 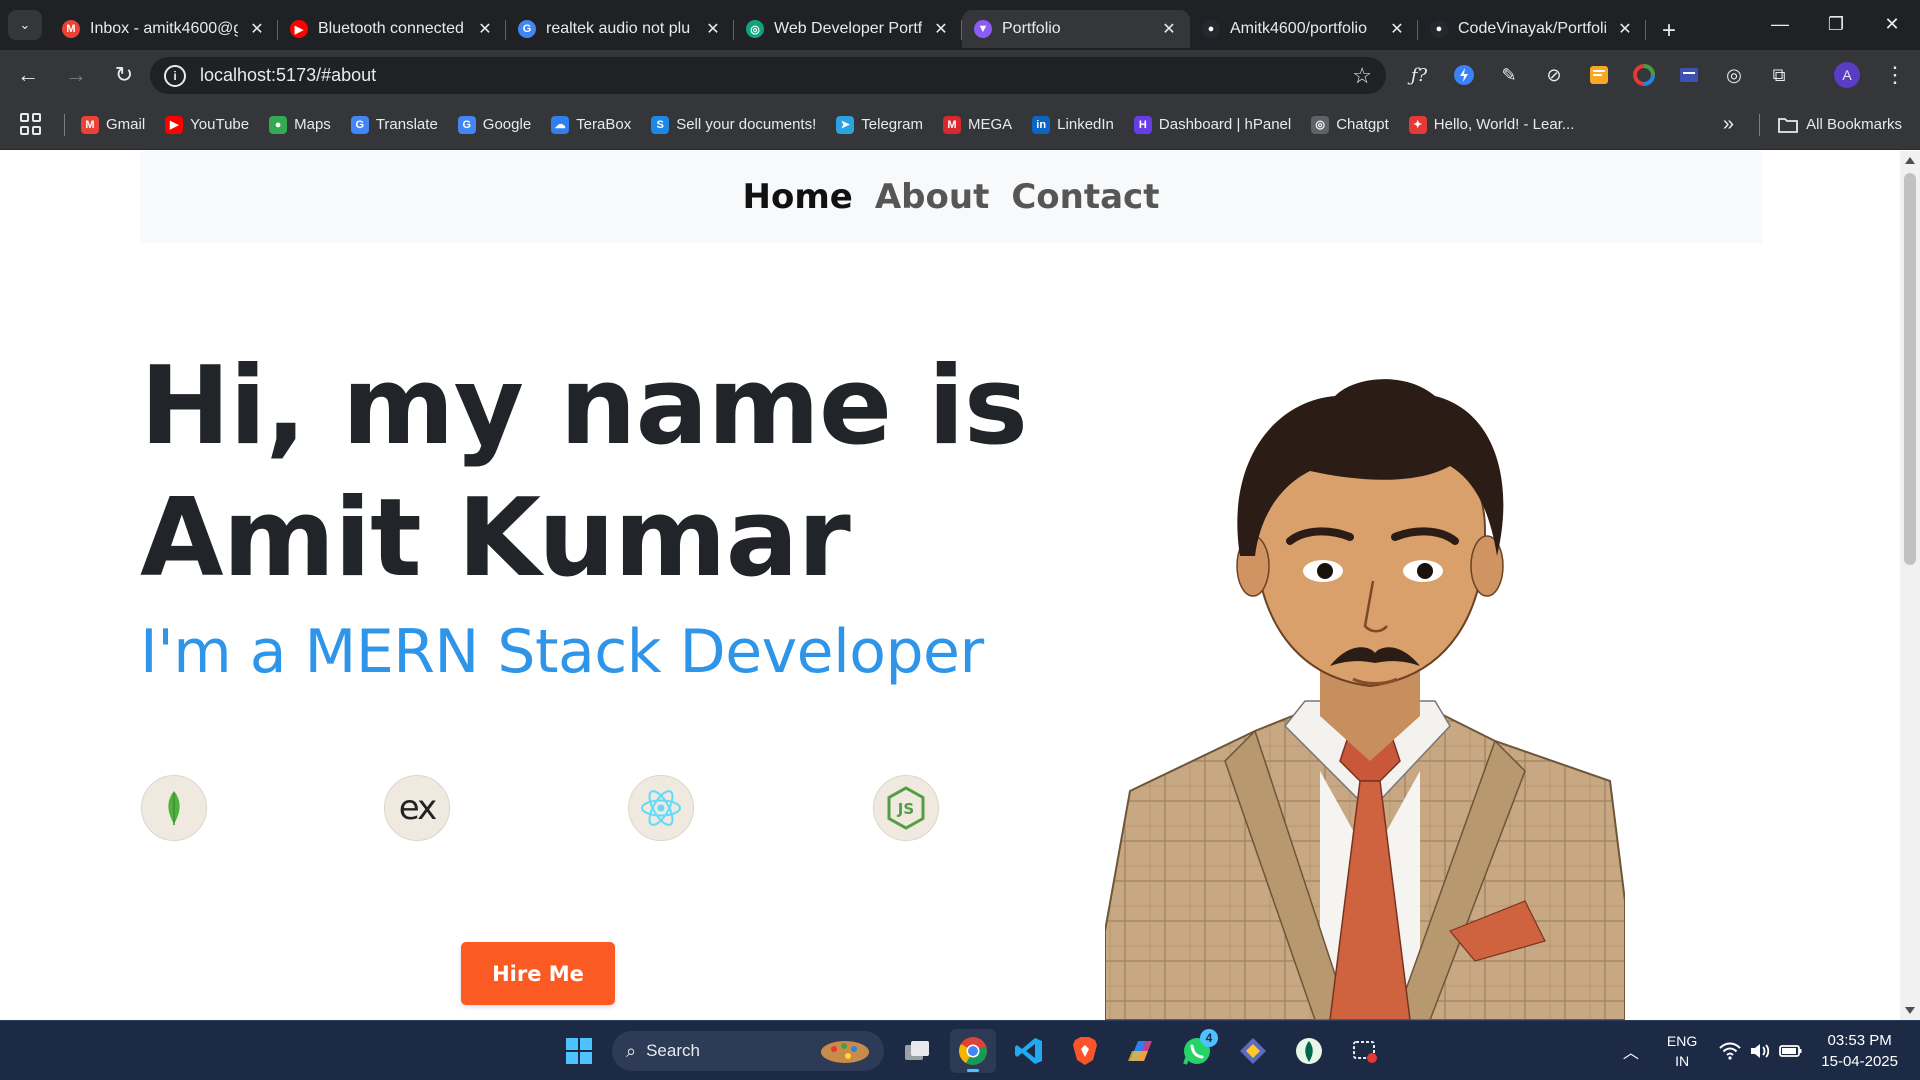 I want to click on site-info-icon: i, so click(x=175, y=75).